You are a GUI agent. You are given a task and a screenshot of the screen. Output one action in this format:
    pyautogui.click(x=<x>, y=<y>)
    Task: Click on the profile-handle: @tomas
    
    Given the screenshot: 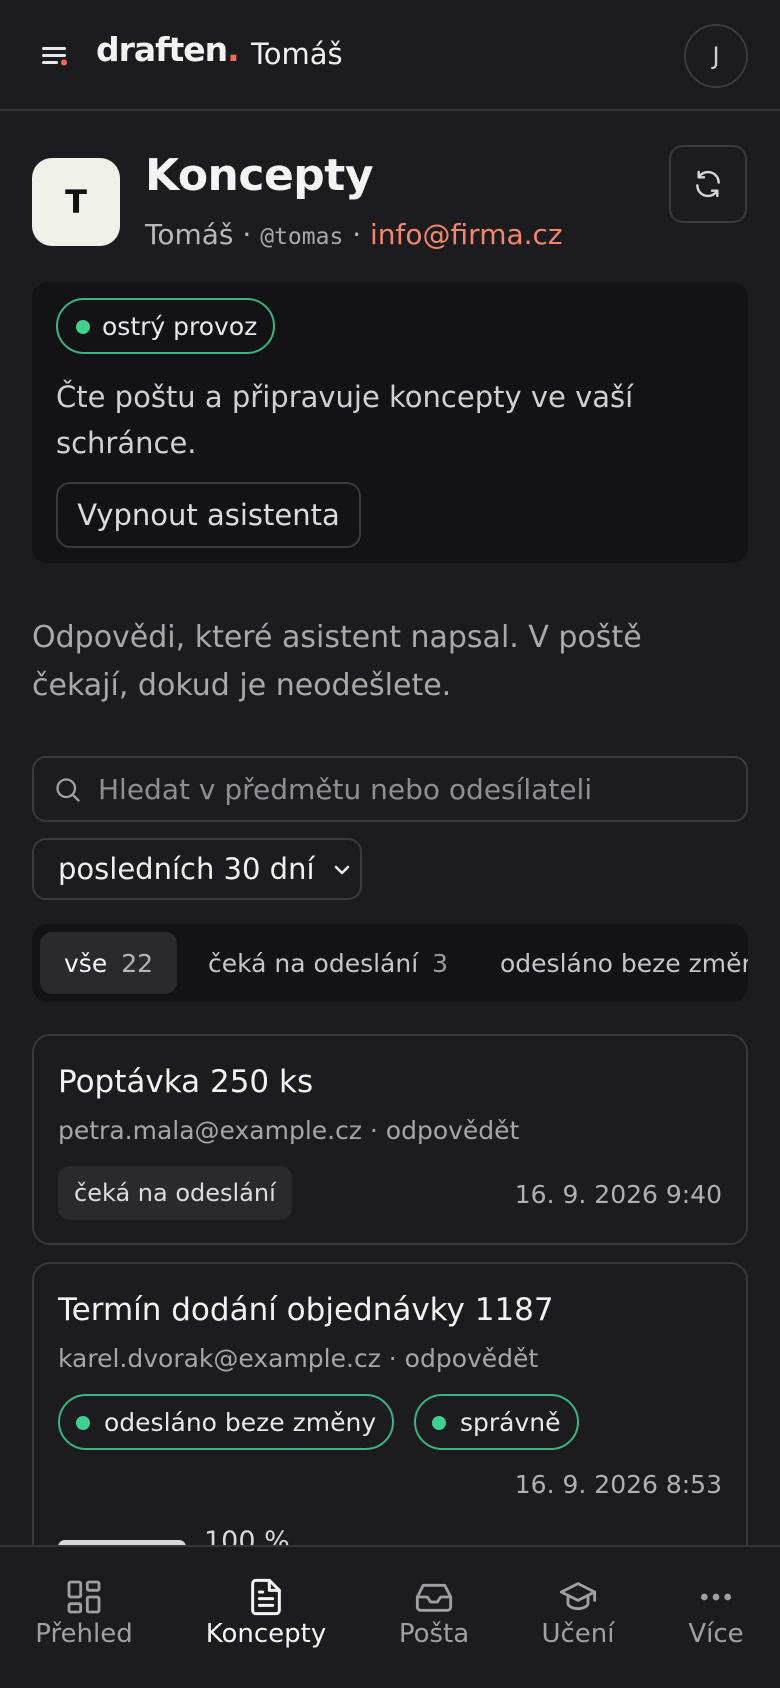 What is the action you would take?
    pyautogui.click(x=302, y=237)
    